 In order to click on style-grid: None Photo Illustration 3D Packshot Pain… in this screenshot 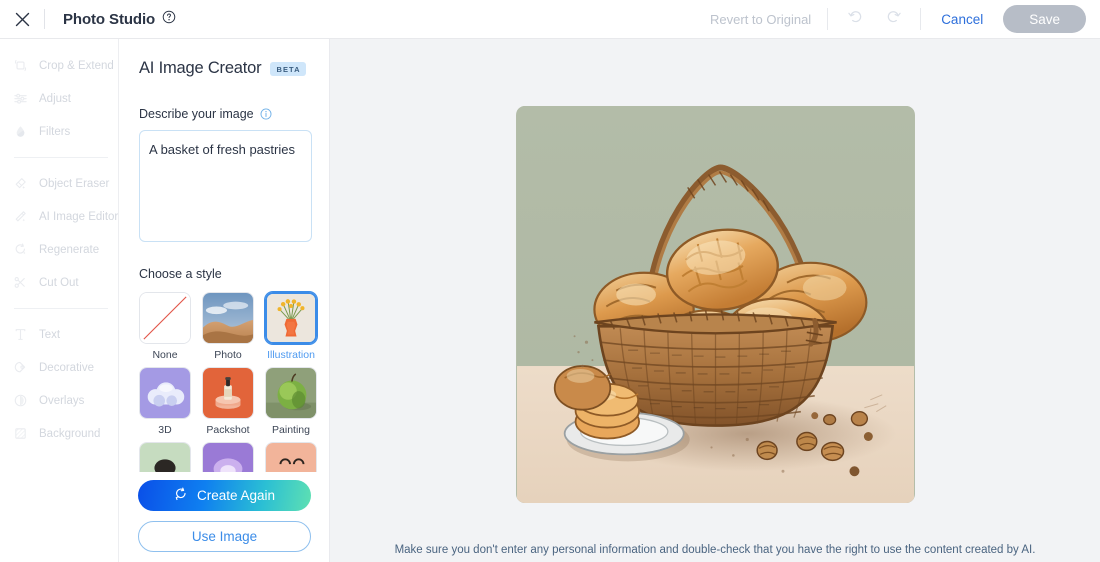, I will do `click(228, 395)`.